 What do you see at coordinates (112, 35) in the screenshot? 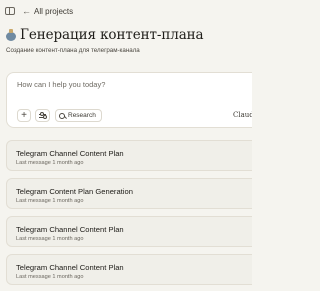
I see `page-title: Генерация контент-плана` at bounding box center [112, 35].